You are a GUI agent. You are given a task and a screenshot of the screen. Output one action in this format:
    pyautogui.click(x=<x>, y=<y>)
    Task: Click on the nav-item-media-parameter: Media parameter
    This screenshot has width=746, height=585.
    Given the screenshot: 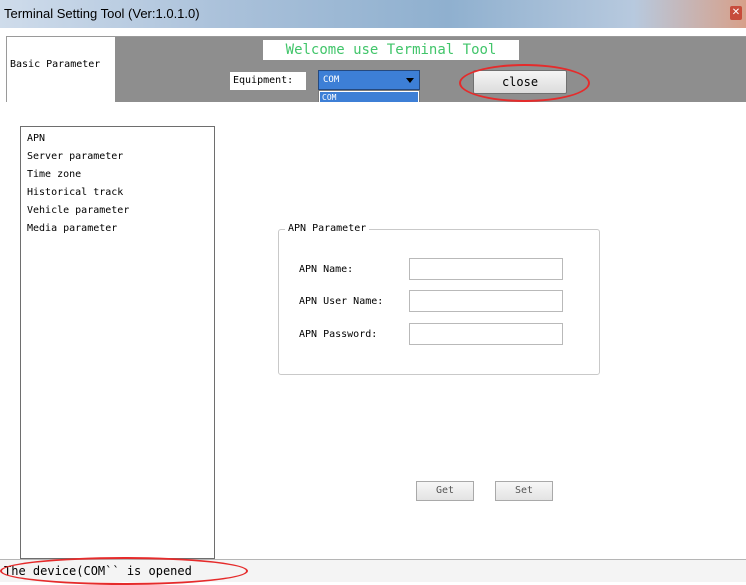 What is the action you would take?
    pyautogui.click(x=72, y=229)
    